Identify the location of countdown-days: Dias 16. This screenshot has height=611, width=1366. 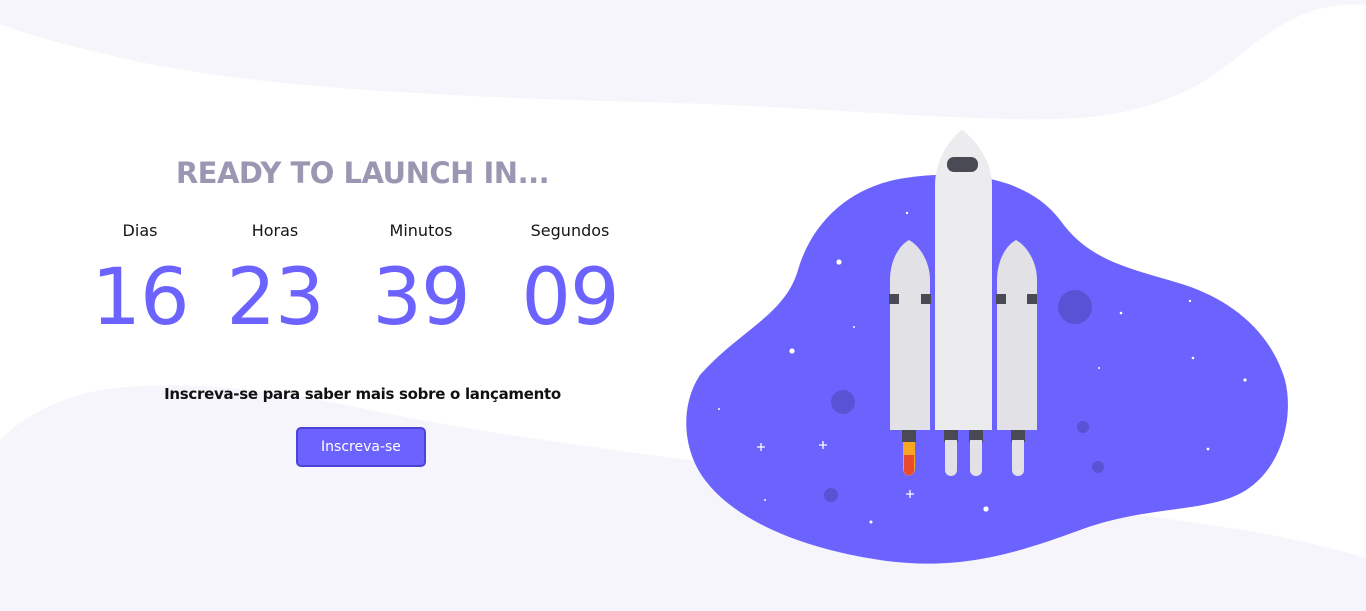
(140, 280).